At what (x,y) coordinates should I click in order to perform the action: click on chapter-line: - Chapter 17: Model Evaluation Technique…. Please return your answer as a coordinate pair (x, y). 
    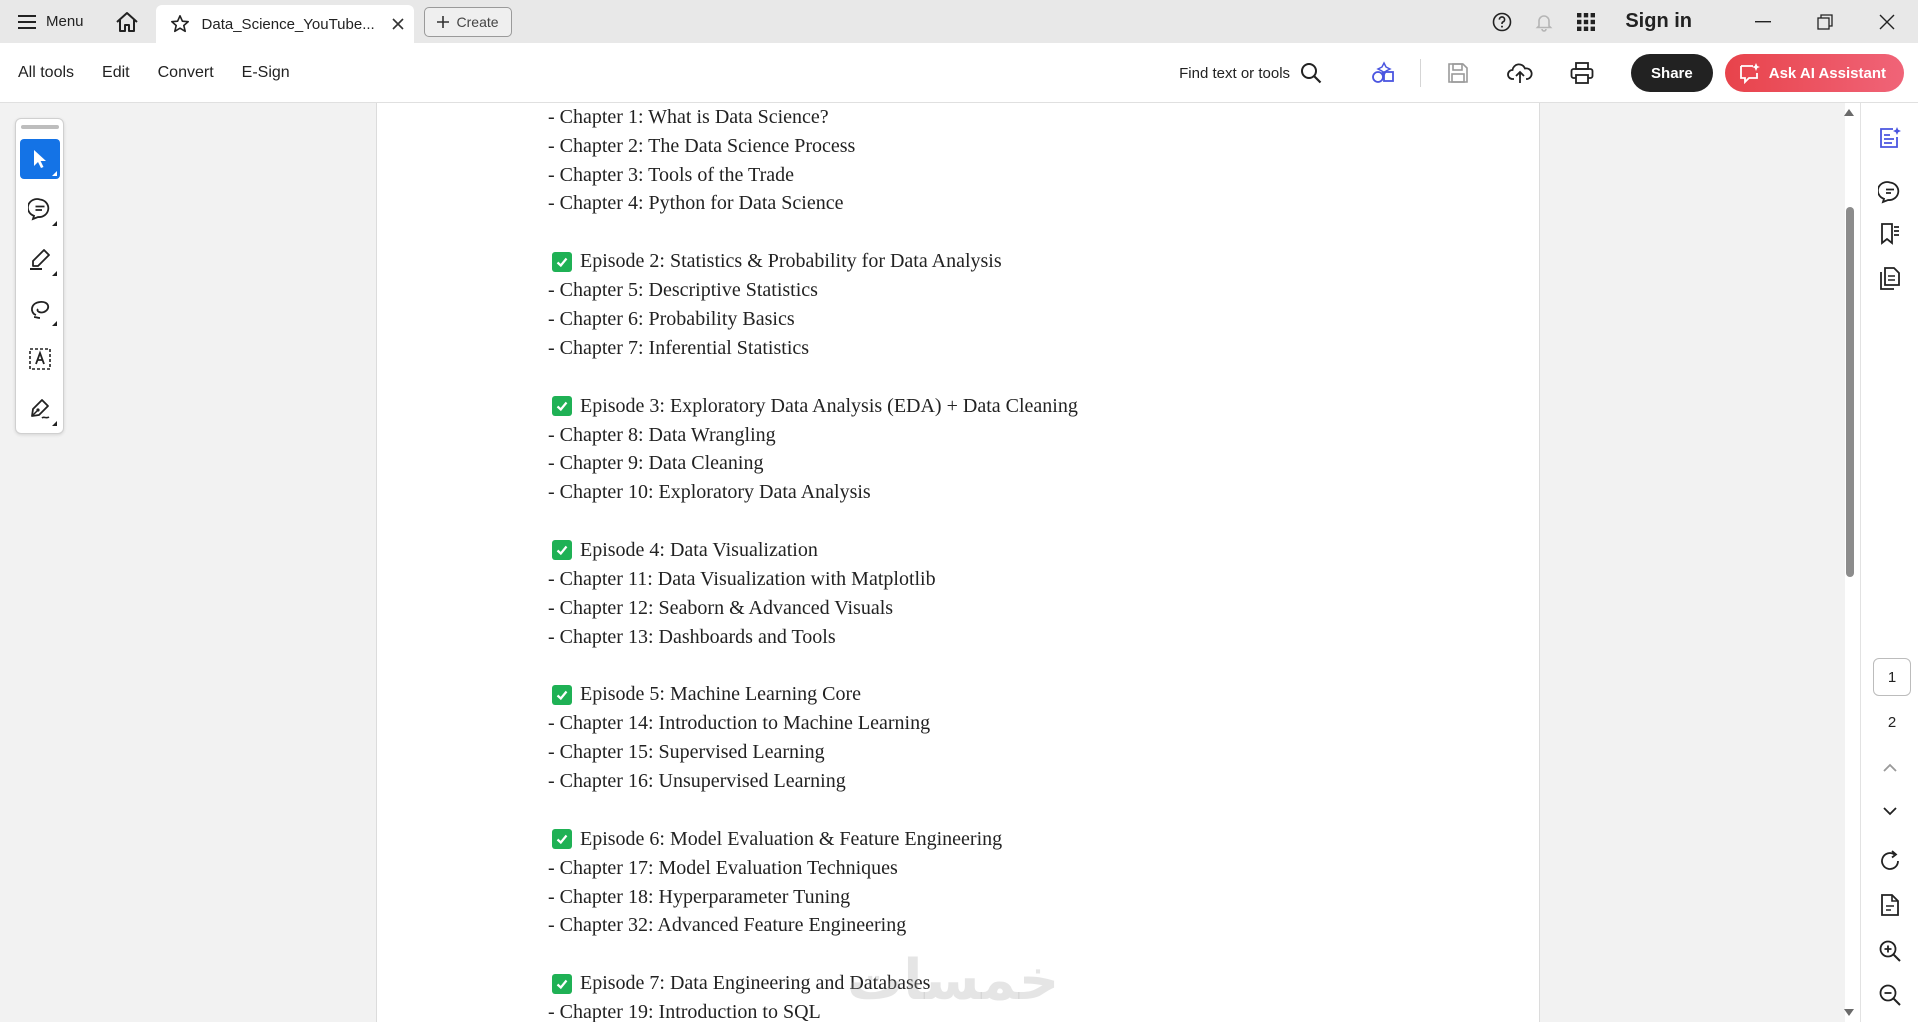
    Looking at the image, I should click on (723, 867).